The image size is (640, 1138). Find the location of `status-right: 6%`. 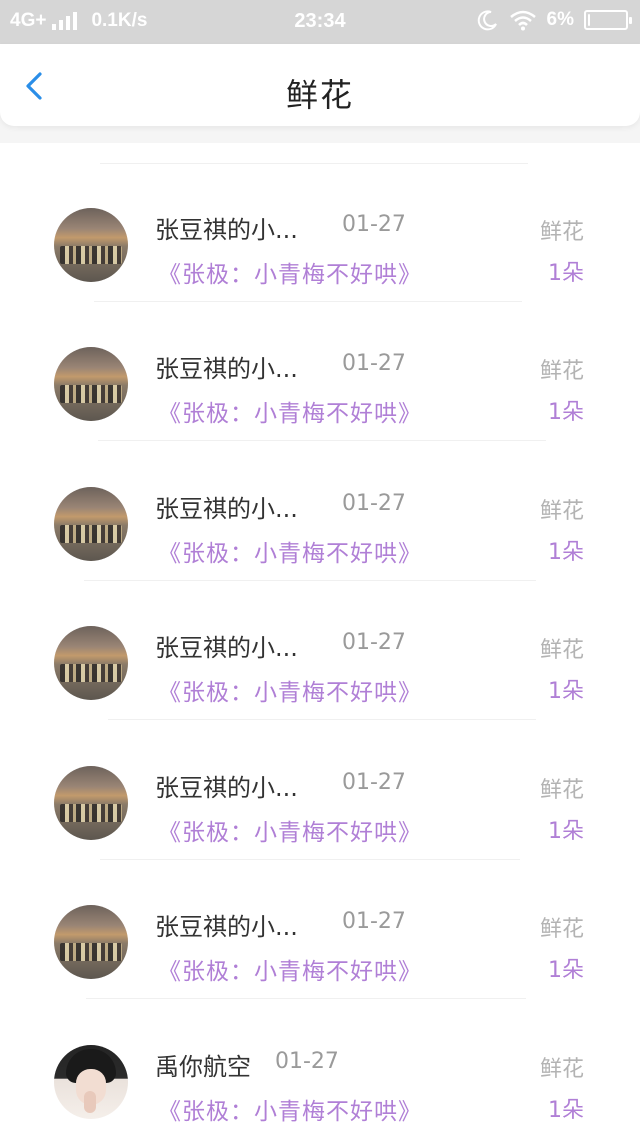

status-right: 6% is located at coordinates (554, 20).